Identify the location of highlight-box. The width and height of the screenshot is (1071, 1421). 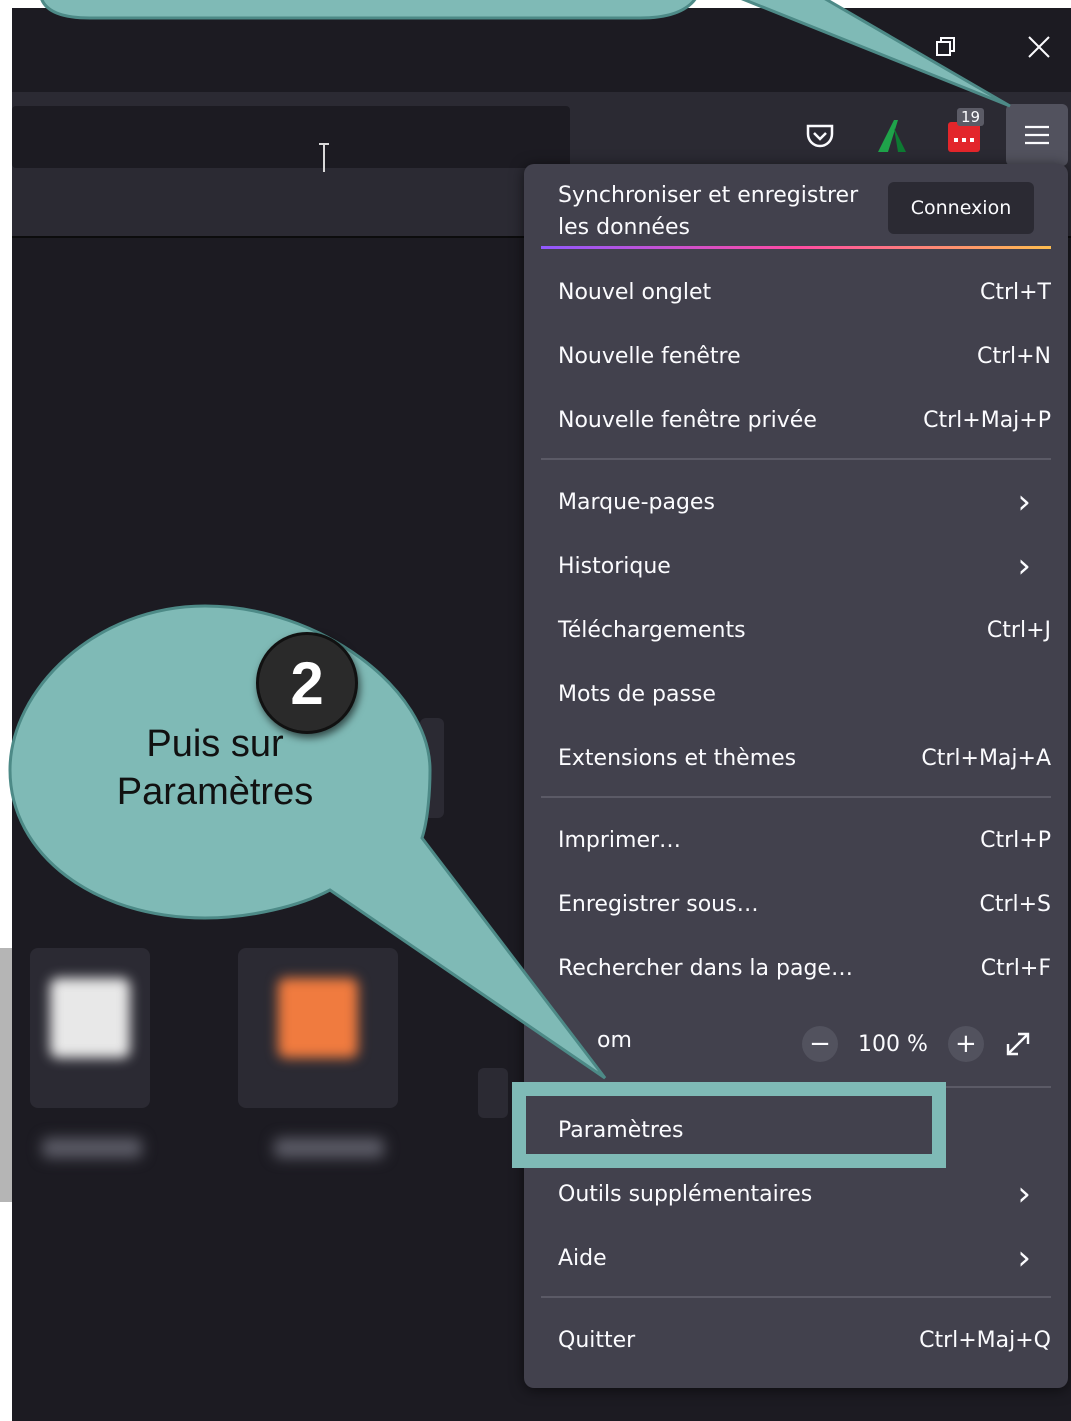
(729, 1125).